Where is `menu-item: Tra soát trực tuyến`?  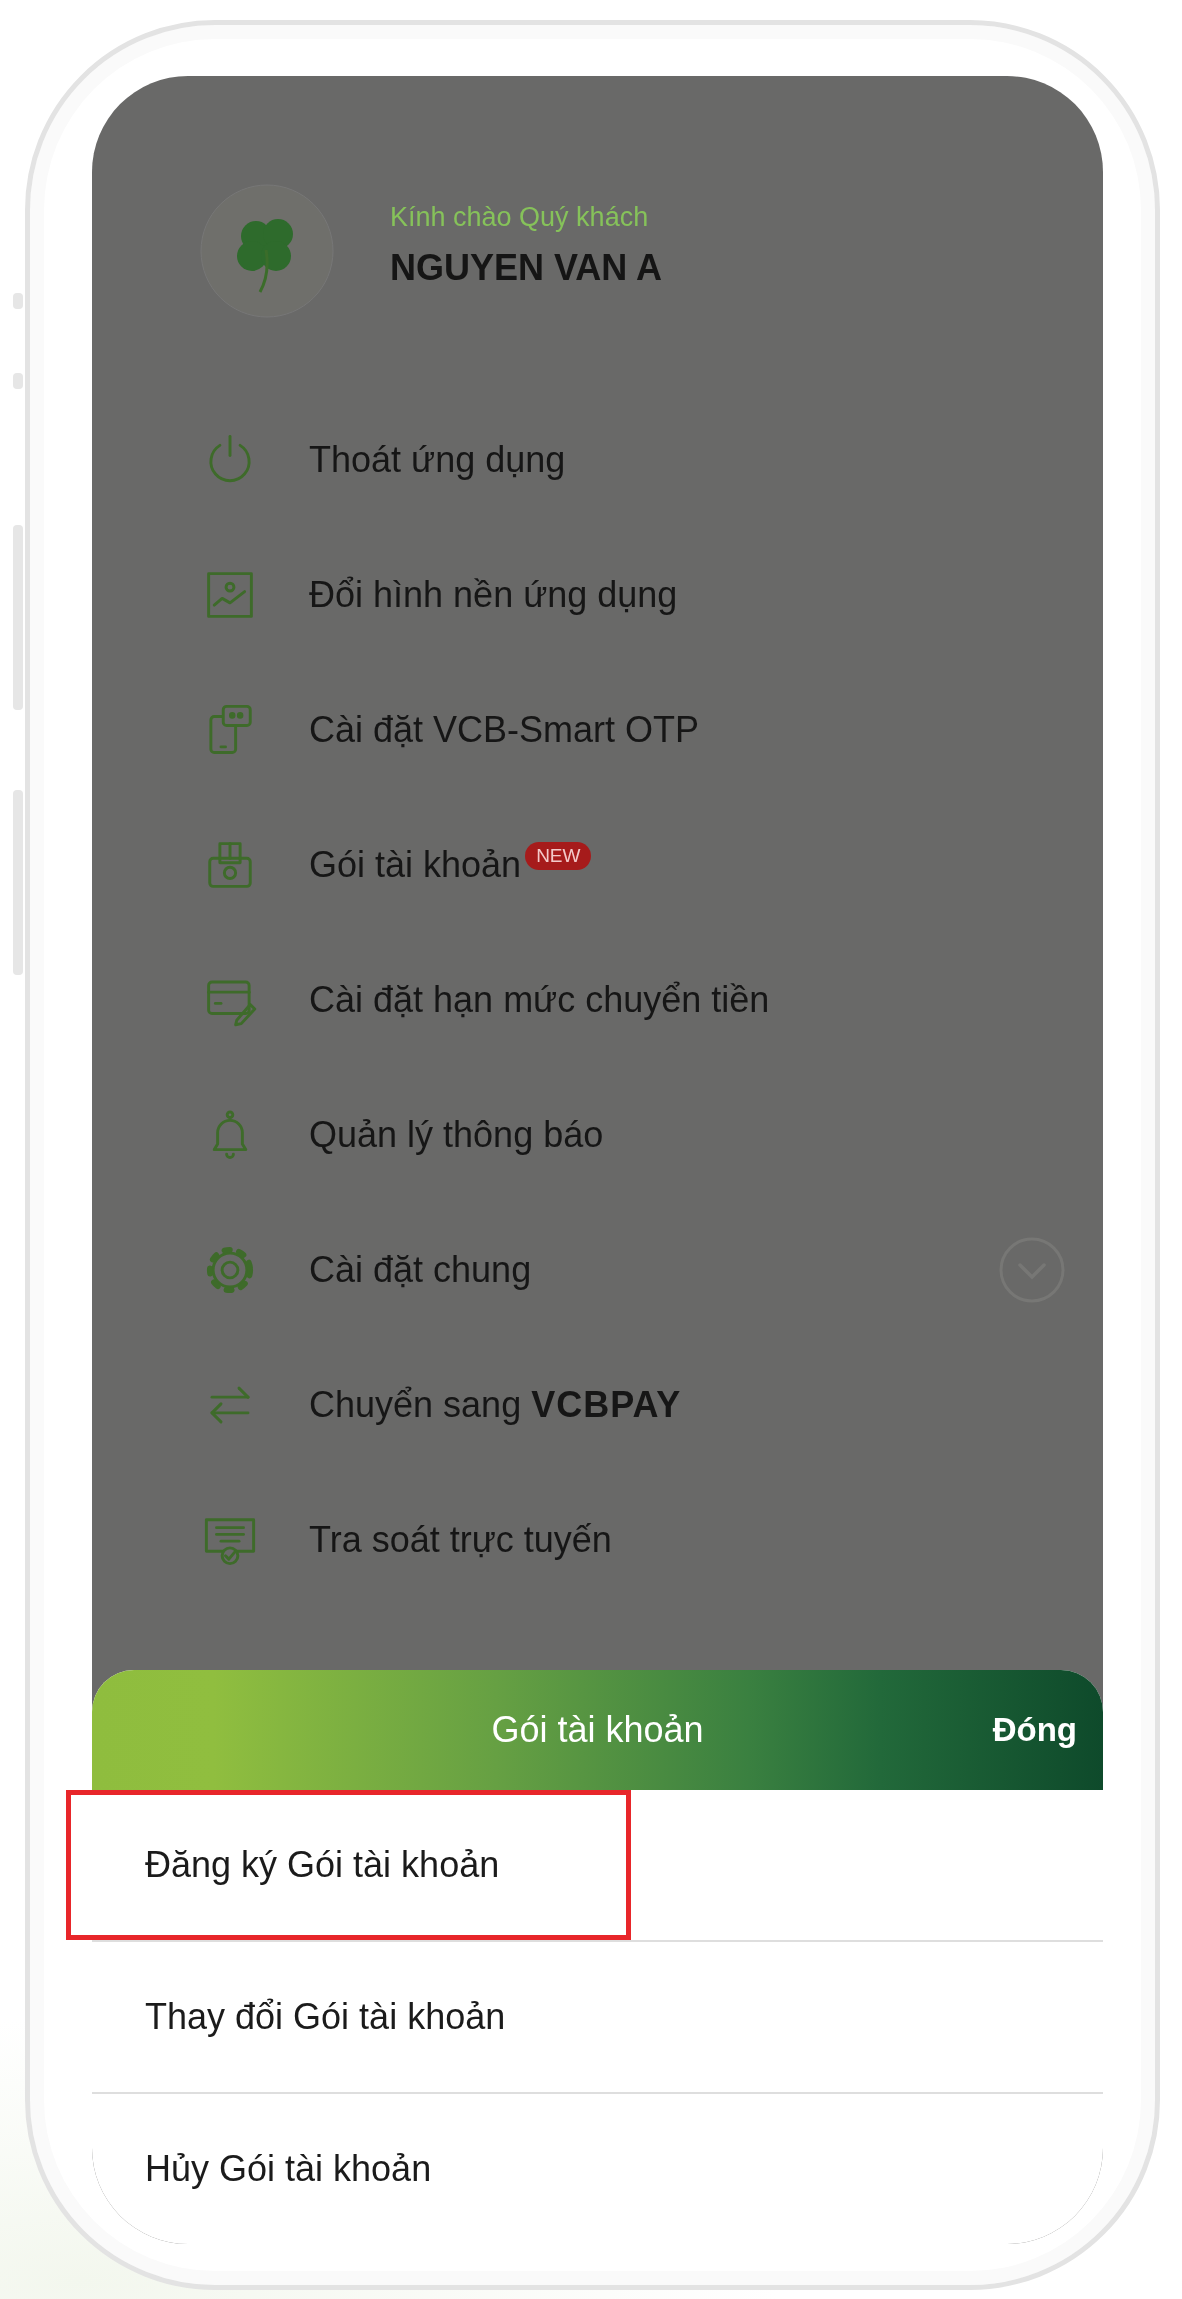 menu-item: Tra soát trực tuyến is located at coordinates (597, 1539).